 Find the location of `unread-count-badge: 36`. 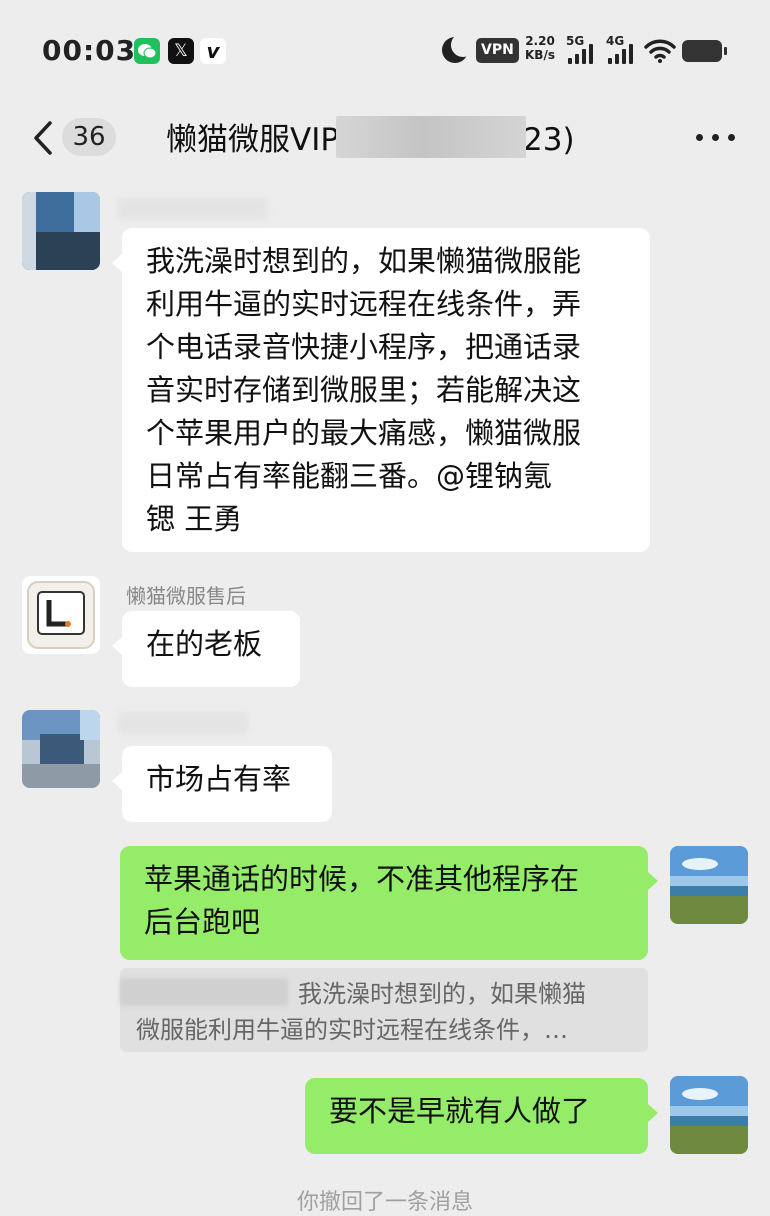

unread-count-badge: 36 is located at coordinates (89, 137).